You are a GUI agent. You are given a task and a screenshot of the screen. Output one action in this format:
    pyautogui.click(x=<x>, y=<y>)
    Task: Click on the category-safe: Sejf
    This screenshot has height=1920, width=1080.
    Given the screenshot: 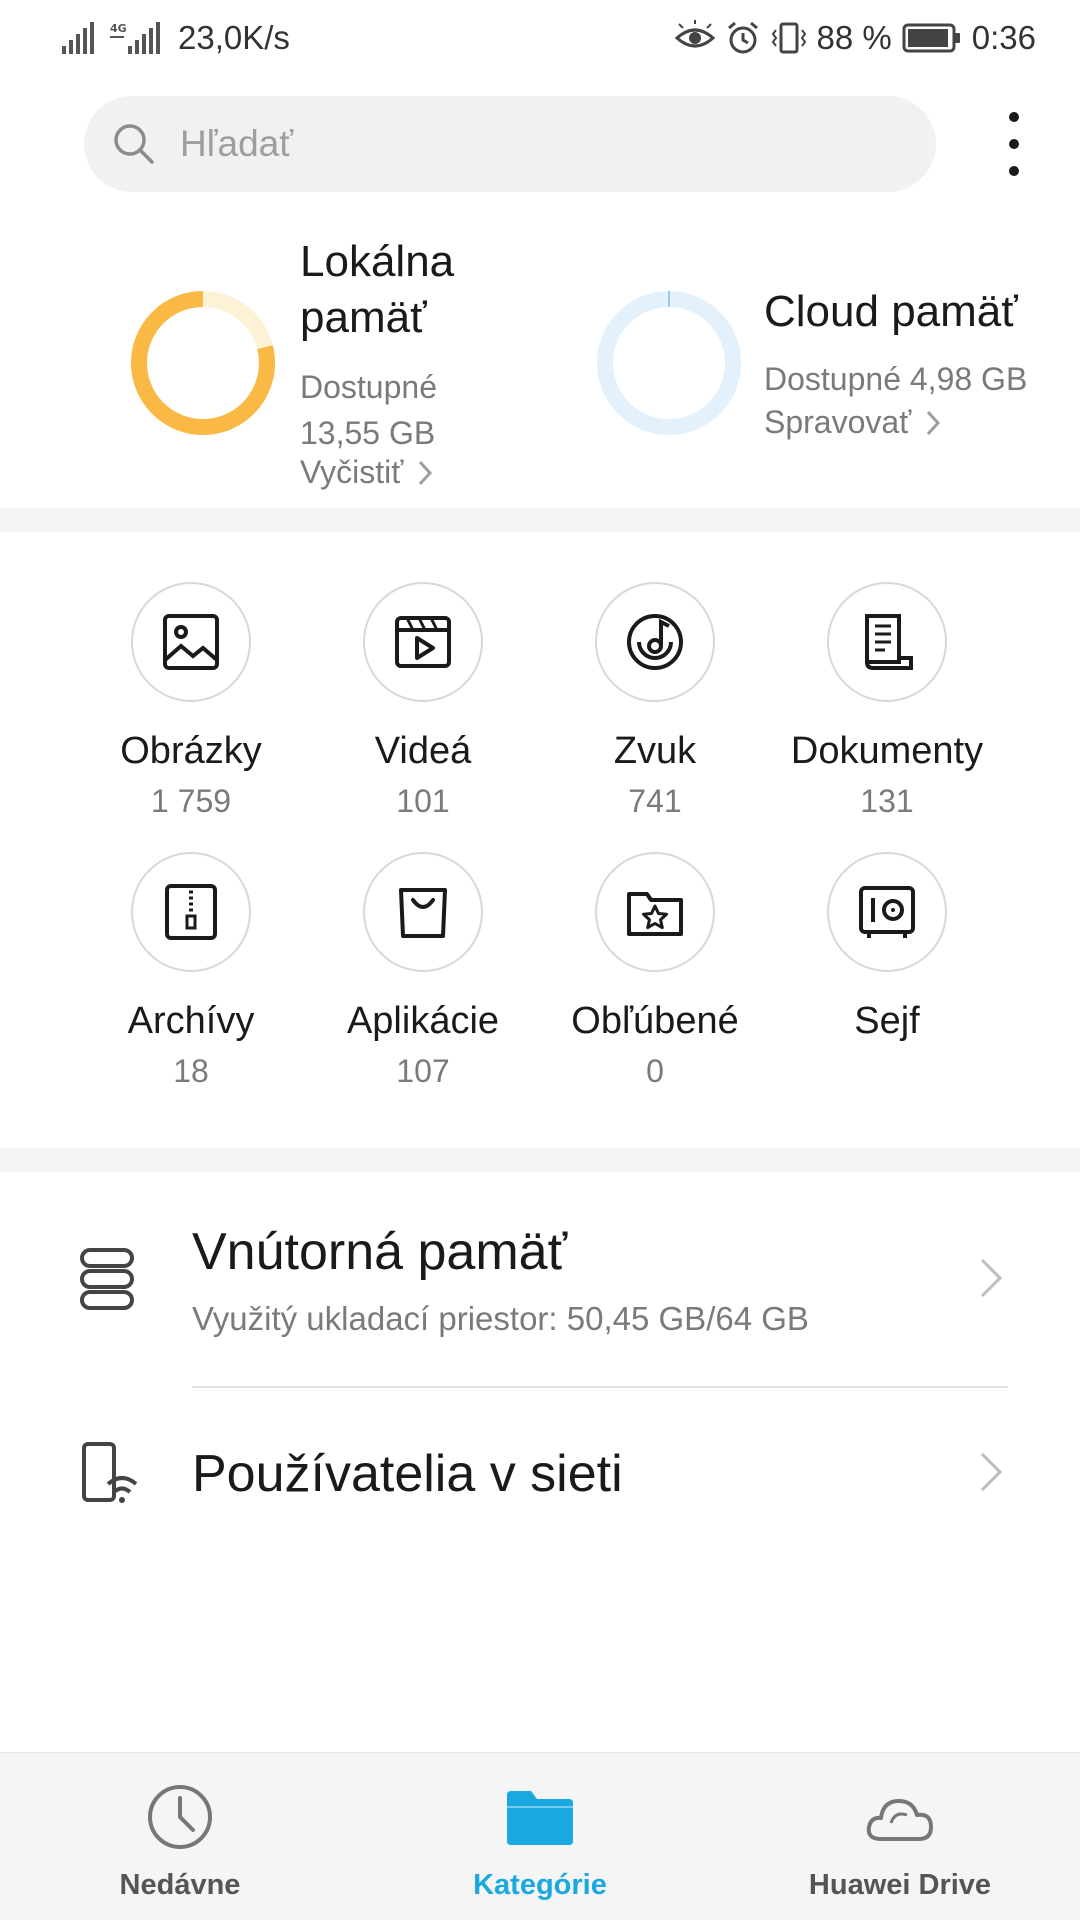 What is the action you would take?
    pyautogui.click(x=887, y=952)
    